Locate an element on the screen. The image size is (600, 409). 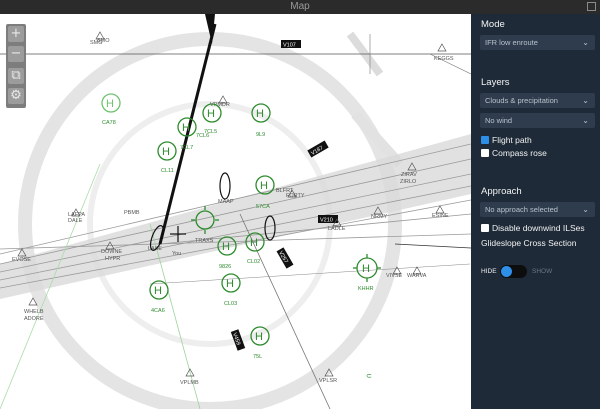
heliport-cl11-label: CL11 is located at coordinates (167, 171).